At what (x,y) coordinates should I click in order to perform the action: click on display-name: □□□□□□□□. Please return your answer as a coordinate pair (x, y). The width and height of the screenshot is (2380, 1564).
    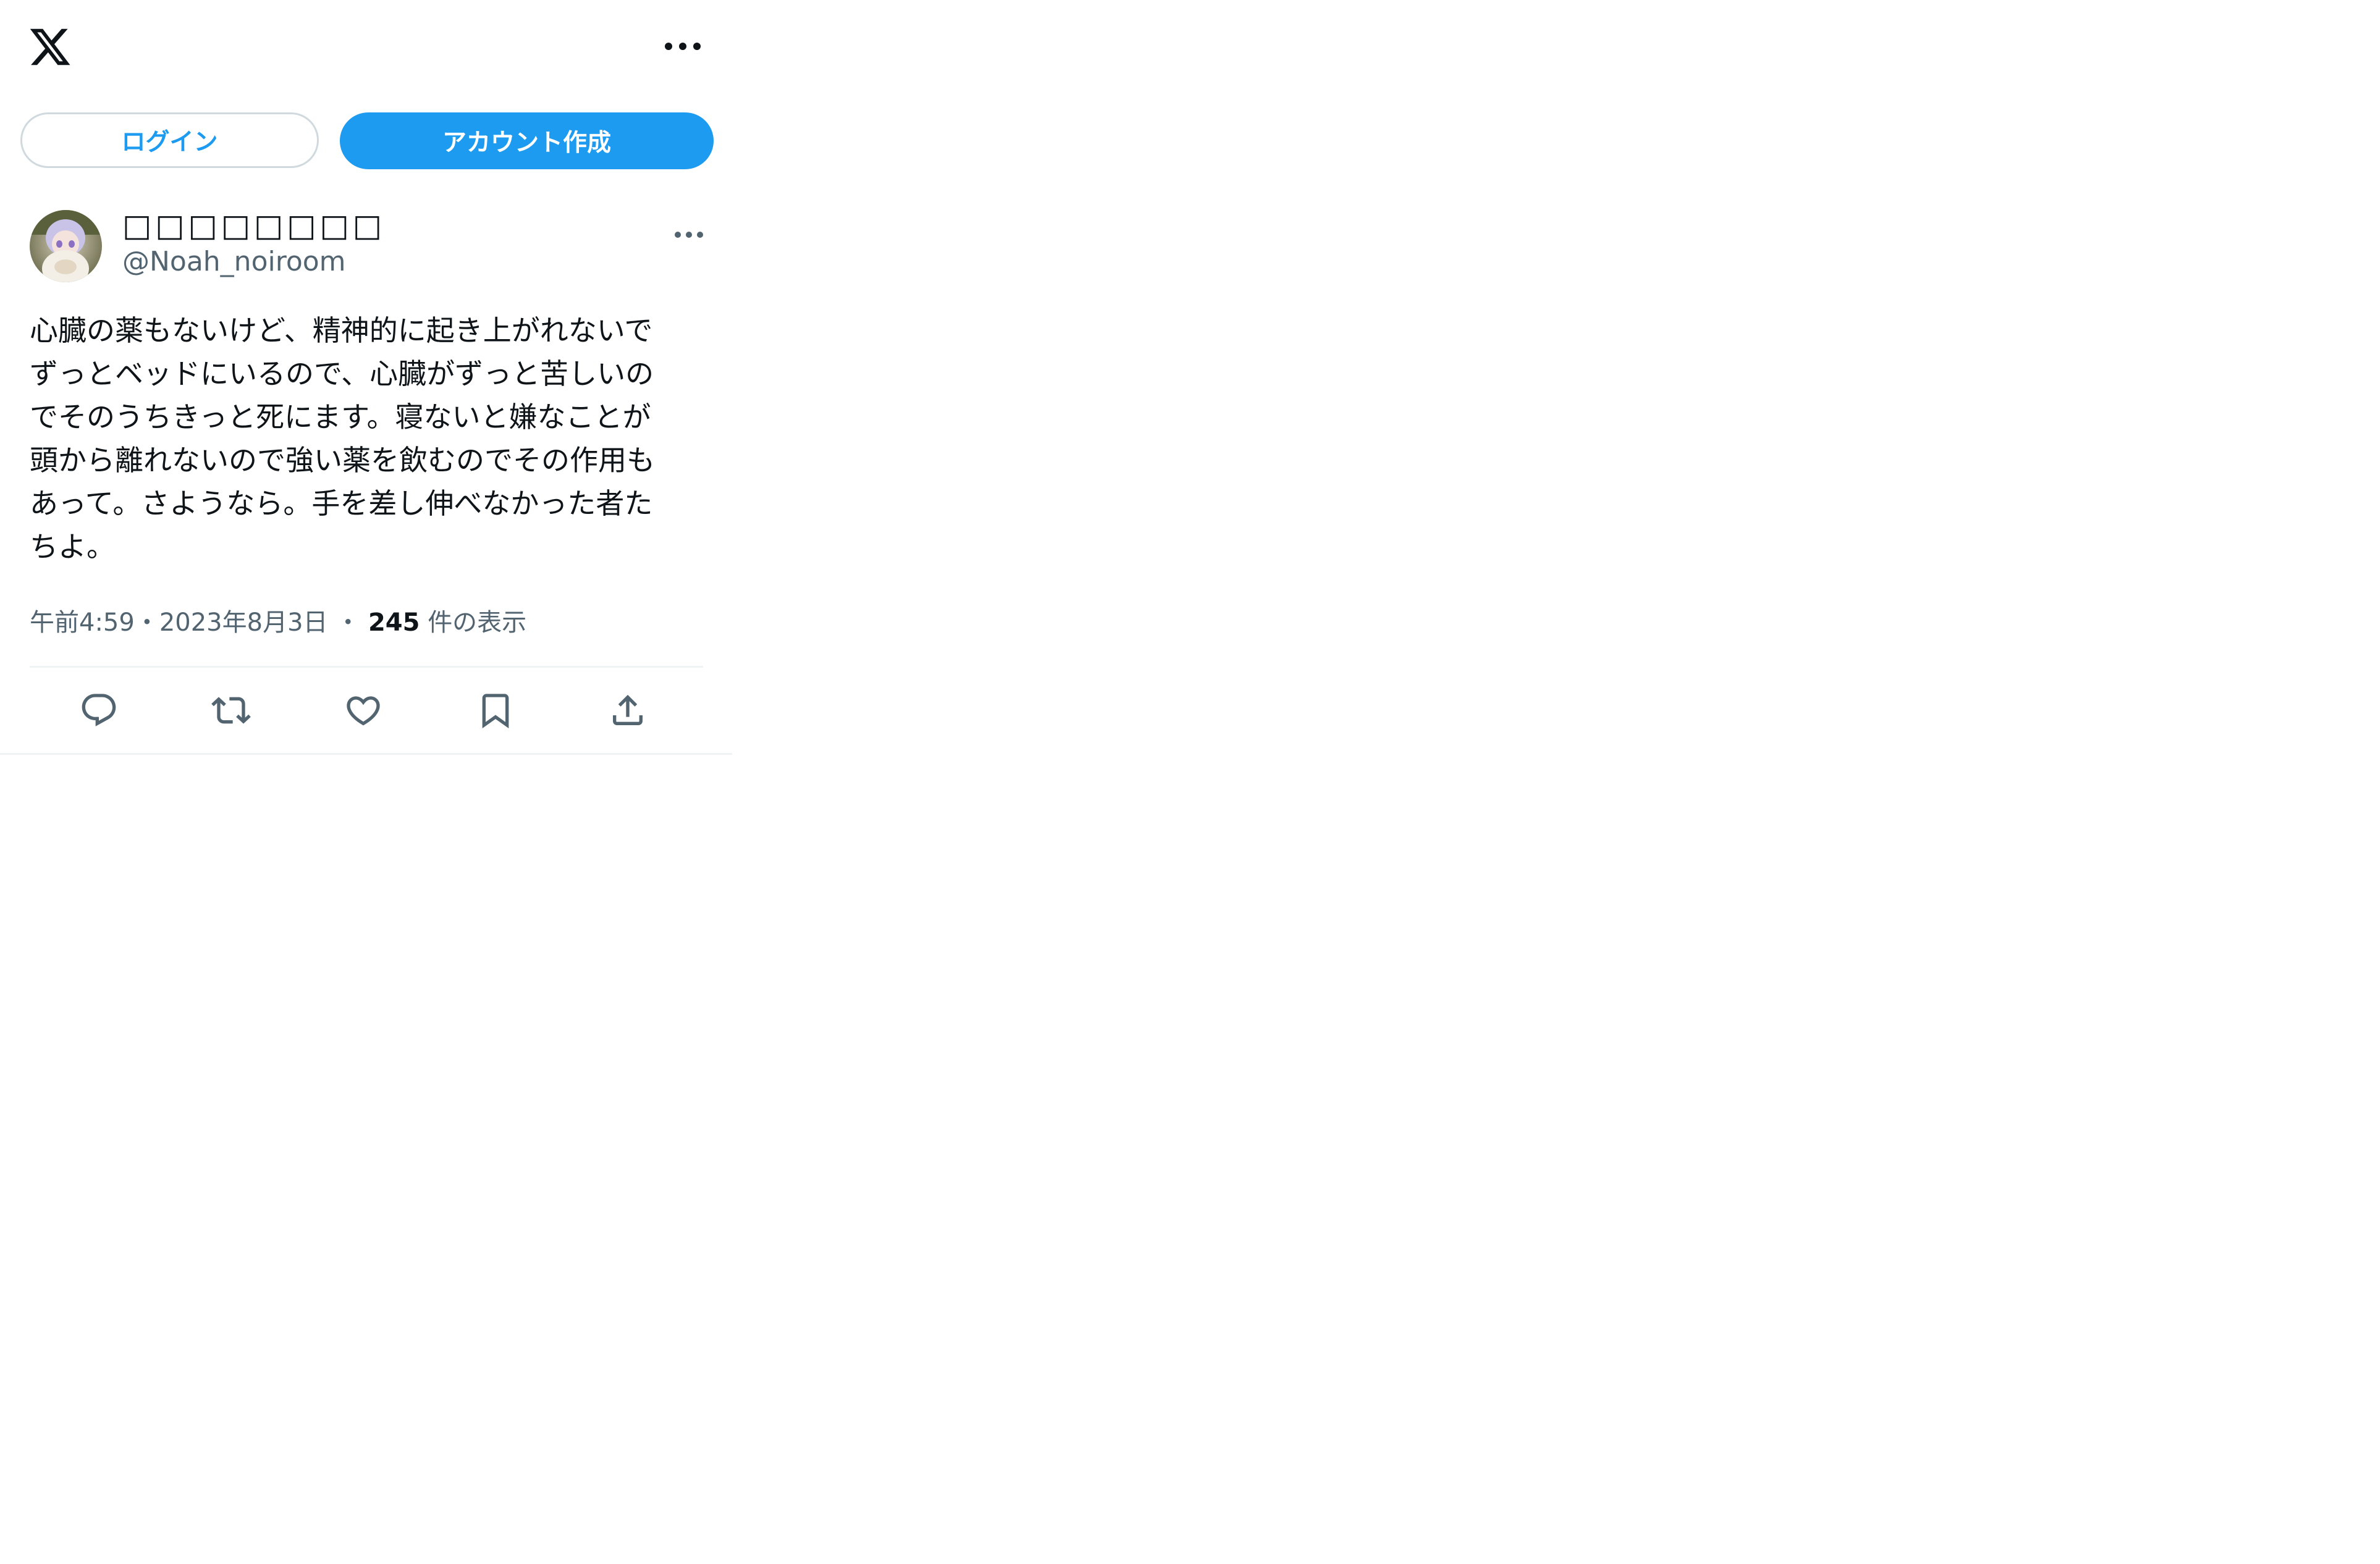
    Looking at the image, I should click on (254, 225).